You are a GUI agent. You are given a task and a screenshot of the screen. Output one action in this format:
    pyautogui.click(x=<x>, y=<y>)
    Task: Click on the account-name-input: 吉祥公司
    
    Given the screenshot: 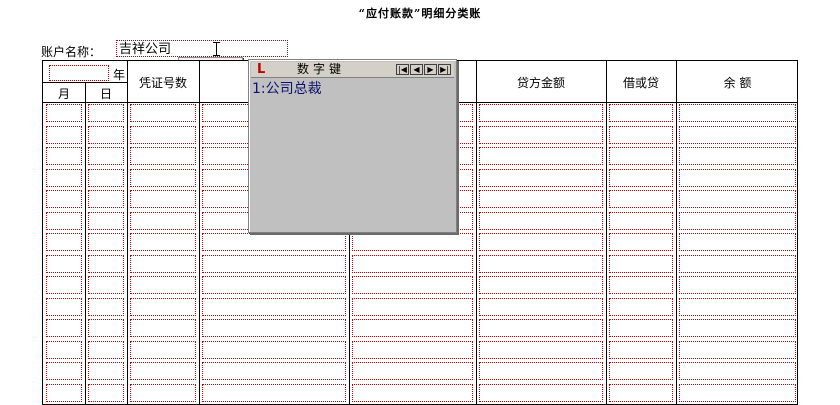 What is the action you would take?
    pyautogui.click(x=202, y=48)
    